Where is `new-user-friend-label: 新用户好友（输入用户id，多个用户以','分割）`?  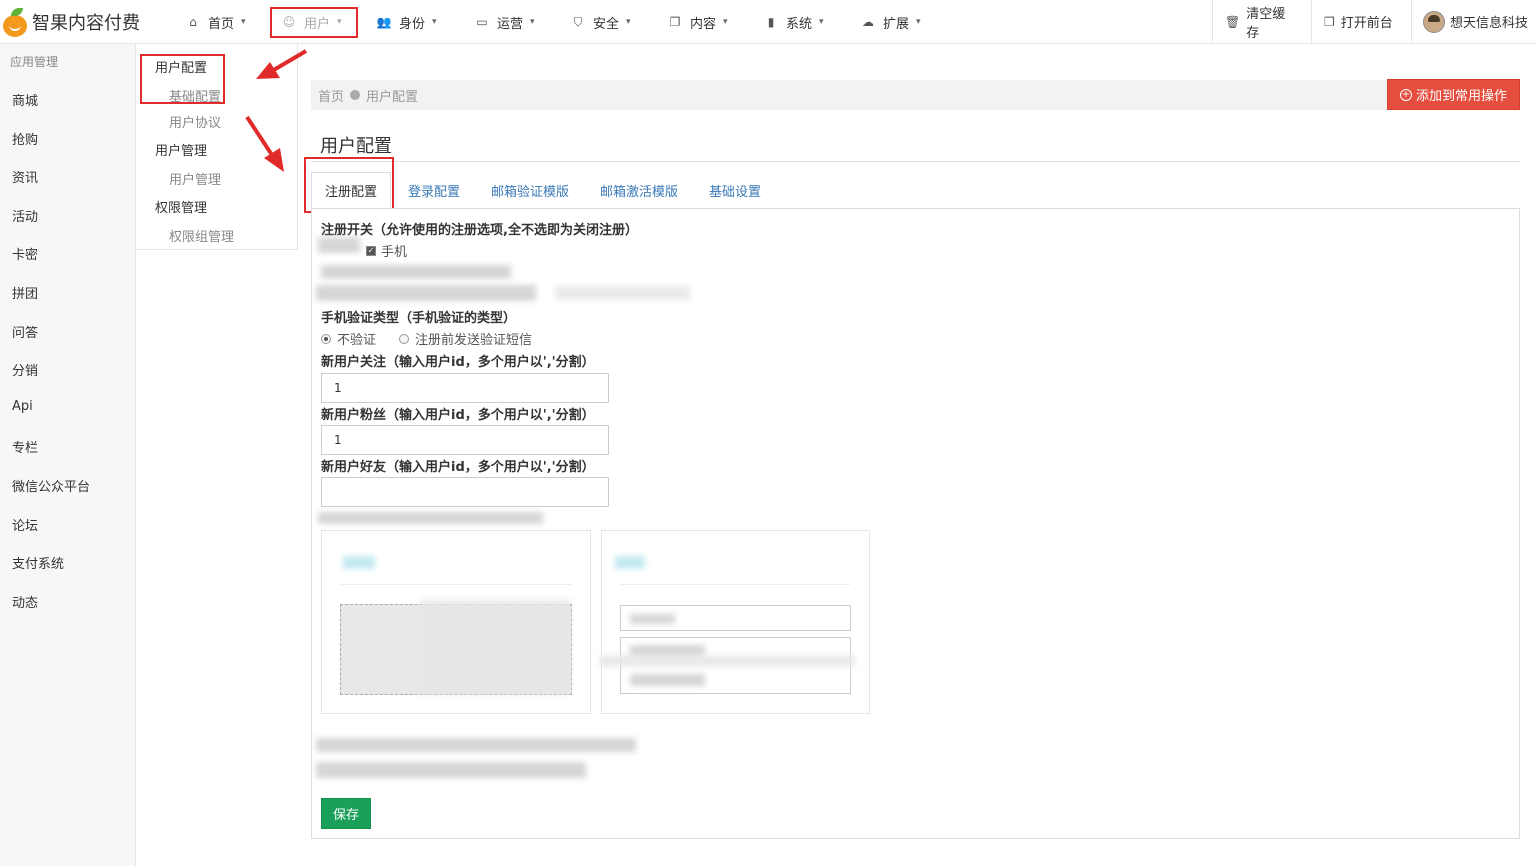
new-user-friend-label: 新用户好友（输入用户id，多个用户以','分割） is located at coordinates (458, 467).